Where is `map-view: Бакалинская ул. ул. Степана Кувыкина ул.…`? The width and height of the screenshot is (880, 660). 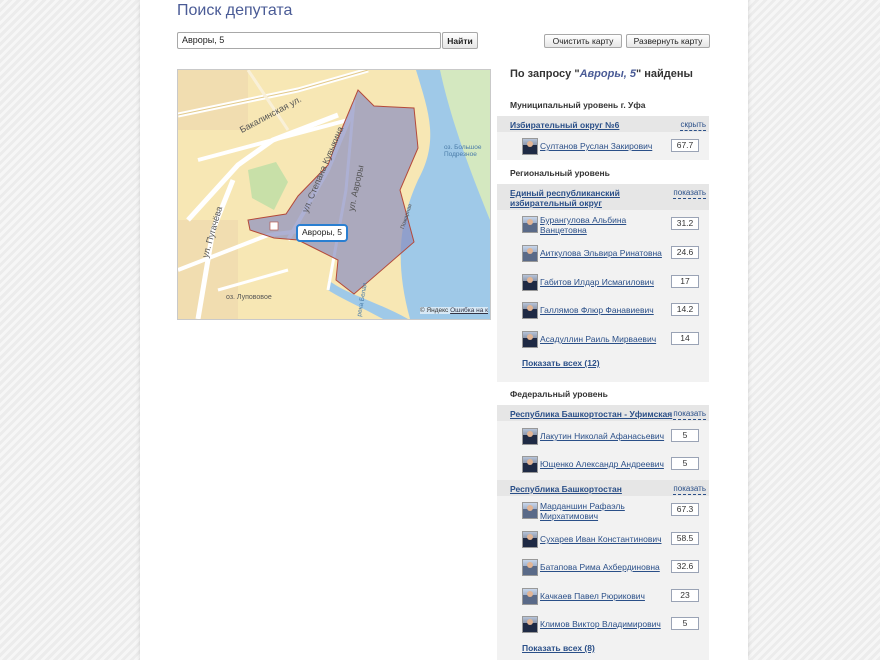 map-view: Бакалинская ул. ул. Степана Кувыкина ул.… is located at coordinates (334, 194).